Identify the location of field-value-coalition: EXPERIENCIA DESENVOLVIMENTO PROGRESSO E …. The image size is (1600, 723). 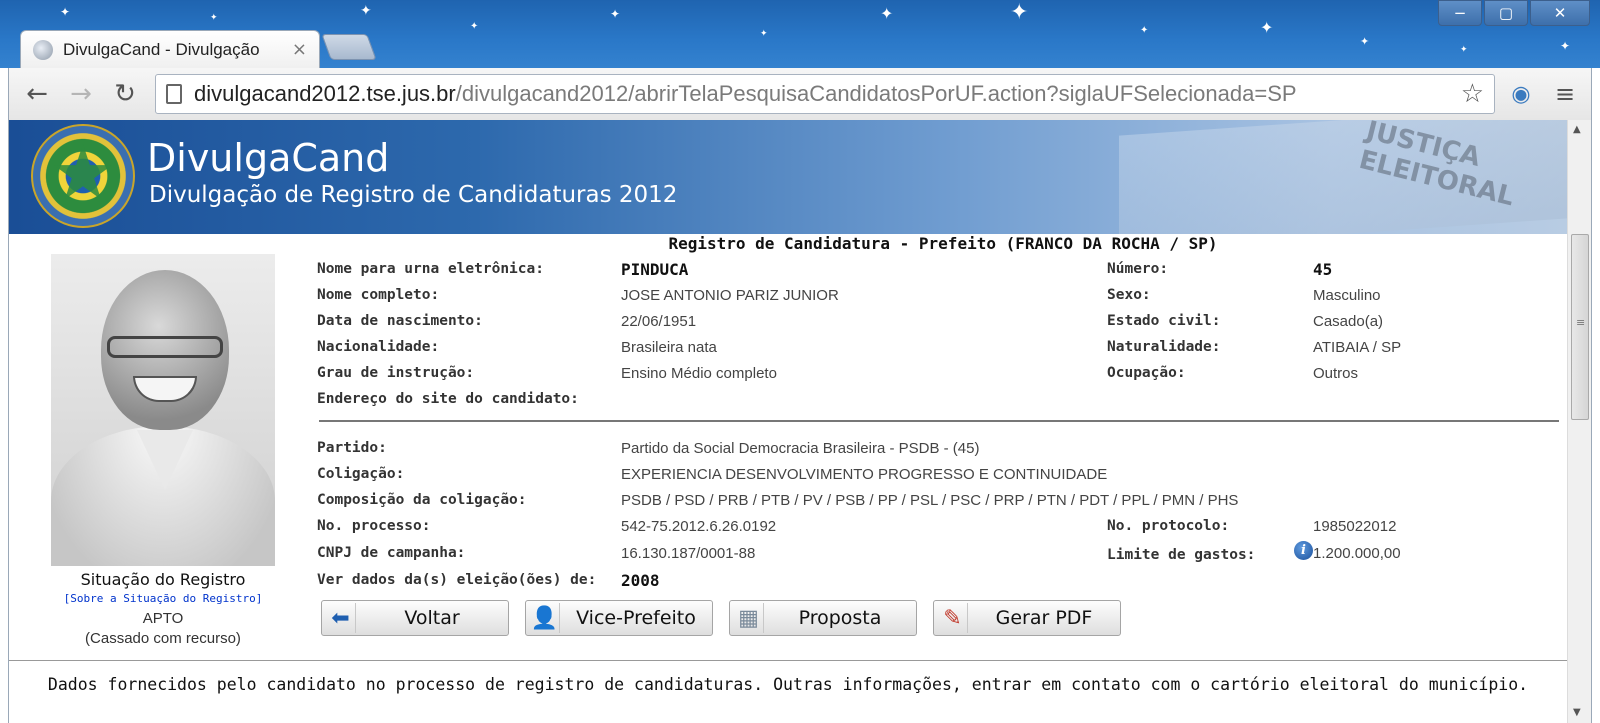
(864, 474).